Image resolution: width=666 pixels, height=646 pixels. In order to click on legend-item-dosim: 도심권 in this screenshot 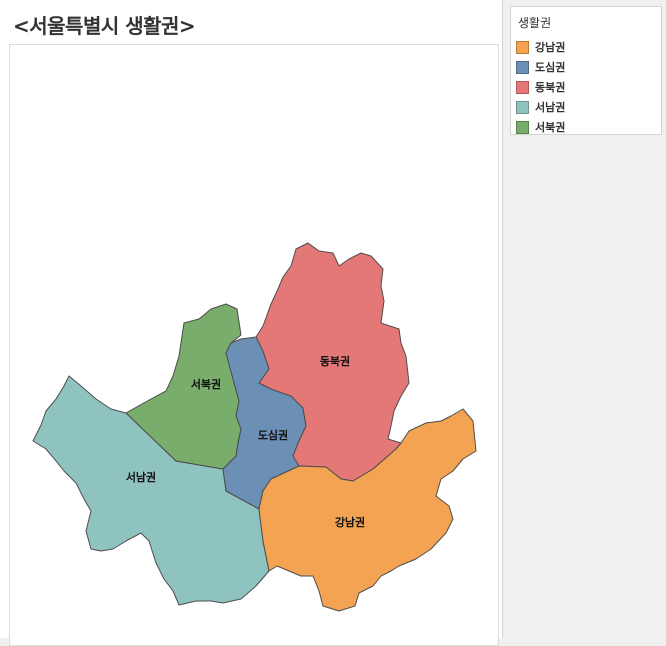, I will do `click(540, 67)`.